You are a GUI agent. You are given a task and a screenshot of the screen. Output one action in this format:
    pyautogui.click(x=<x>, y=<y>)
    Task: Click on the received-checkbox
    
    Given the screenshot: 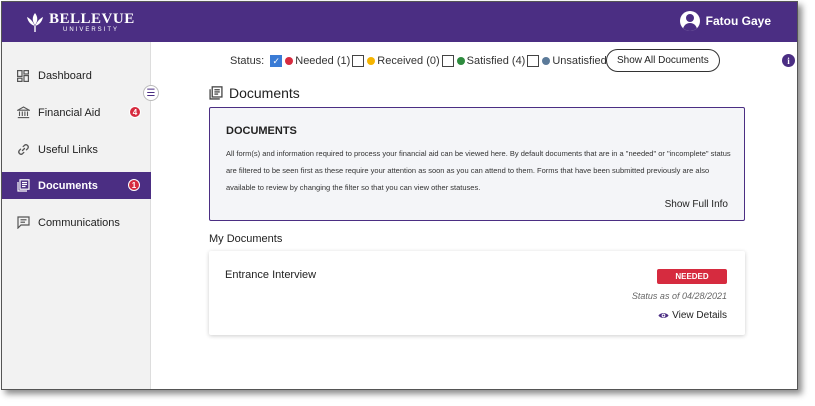 What is the action you would take?
    pyautogui.click(x=358, y=61)
    